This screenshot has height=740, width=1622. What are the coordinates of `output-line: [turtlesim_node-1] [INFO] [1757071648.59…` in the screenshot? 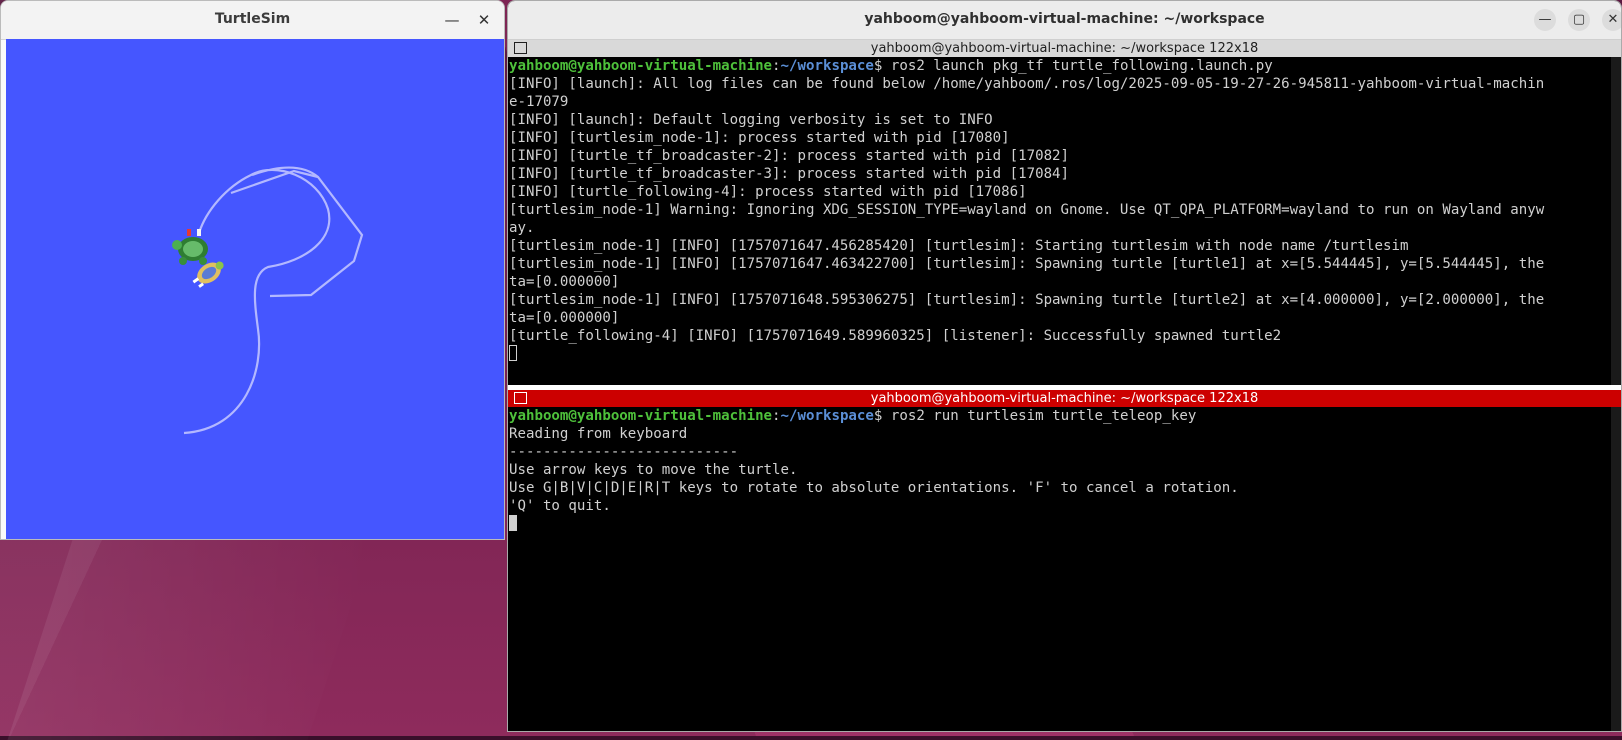 It's located at (1027, 300).